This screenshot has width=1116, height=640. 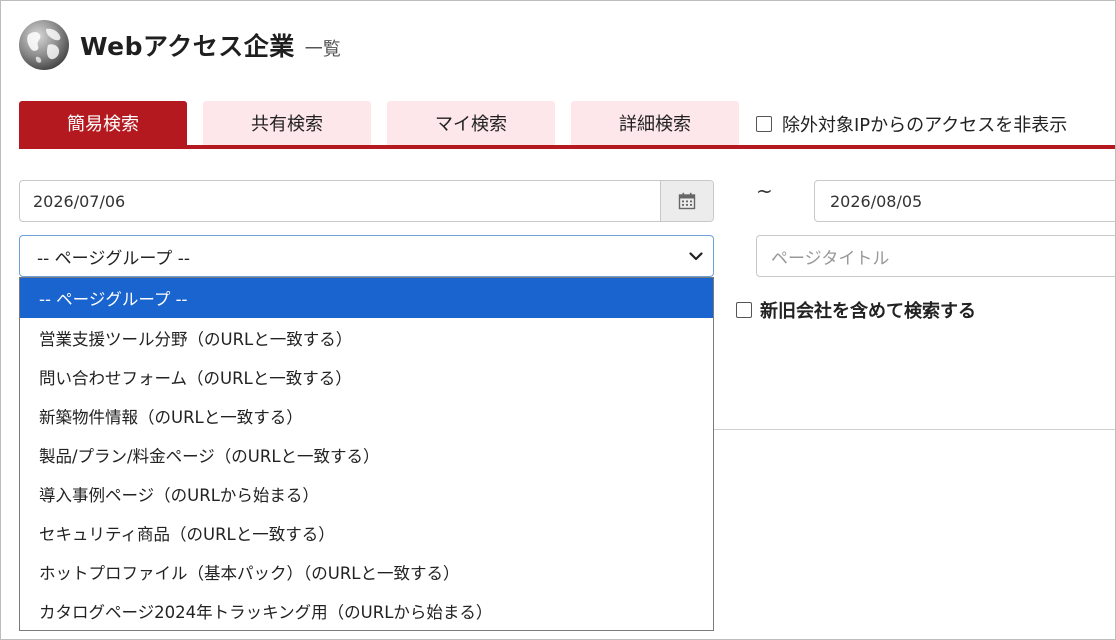 What do you see at coordinates (103, 123) in the screenshot?
I see `tab-simple-search: 簡易検索` at bounding box center [103, 123].